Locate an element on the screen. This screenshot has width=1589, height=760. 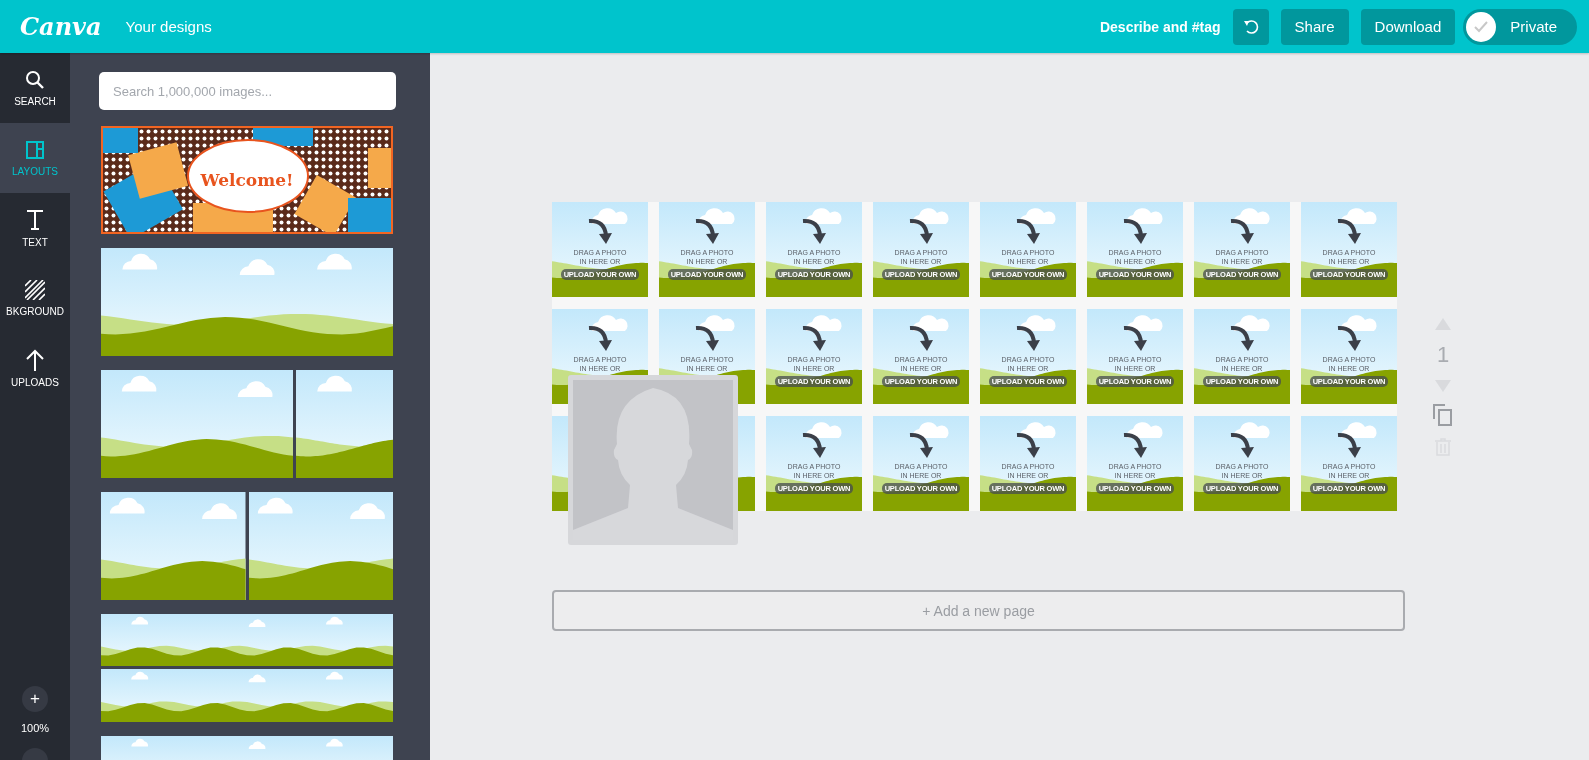
welcome-text: Welcome! is located at coordinates (247, 180).